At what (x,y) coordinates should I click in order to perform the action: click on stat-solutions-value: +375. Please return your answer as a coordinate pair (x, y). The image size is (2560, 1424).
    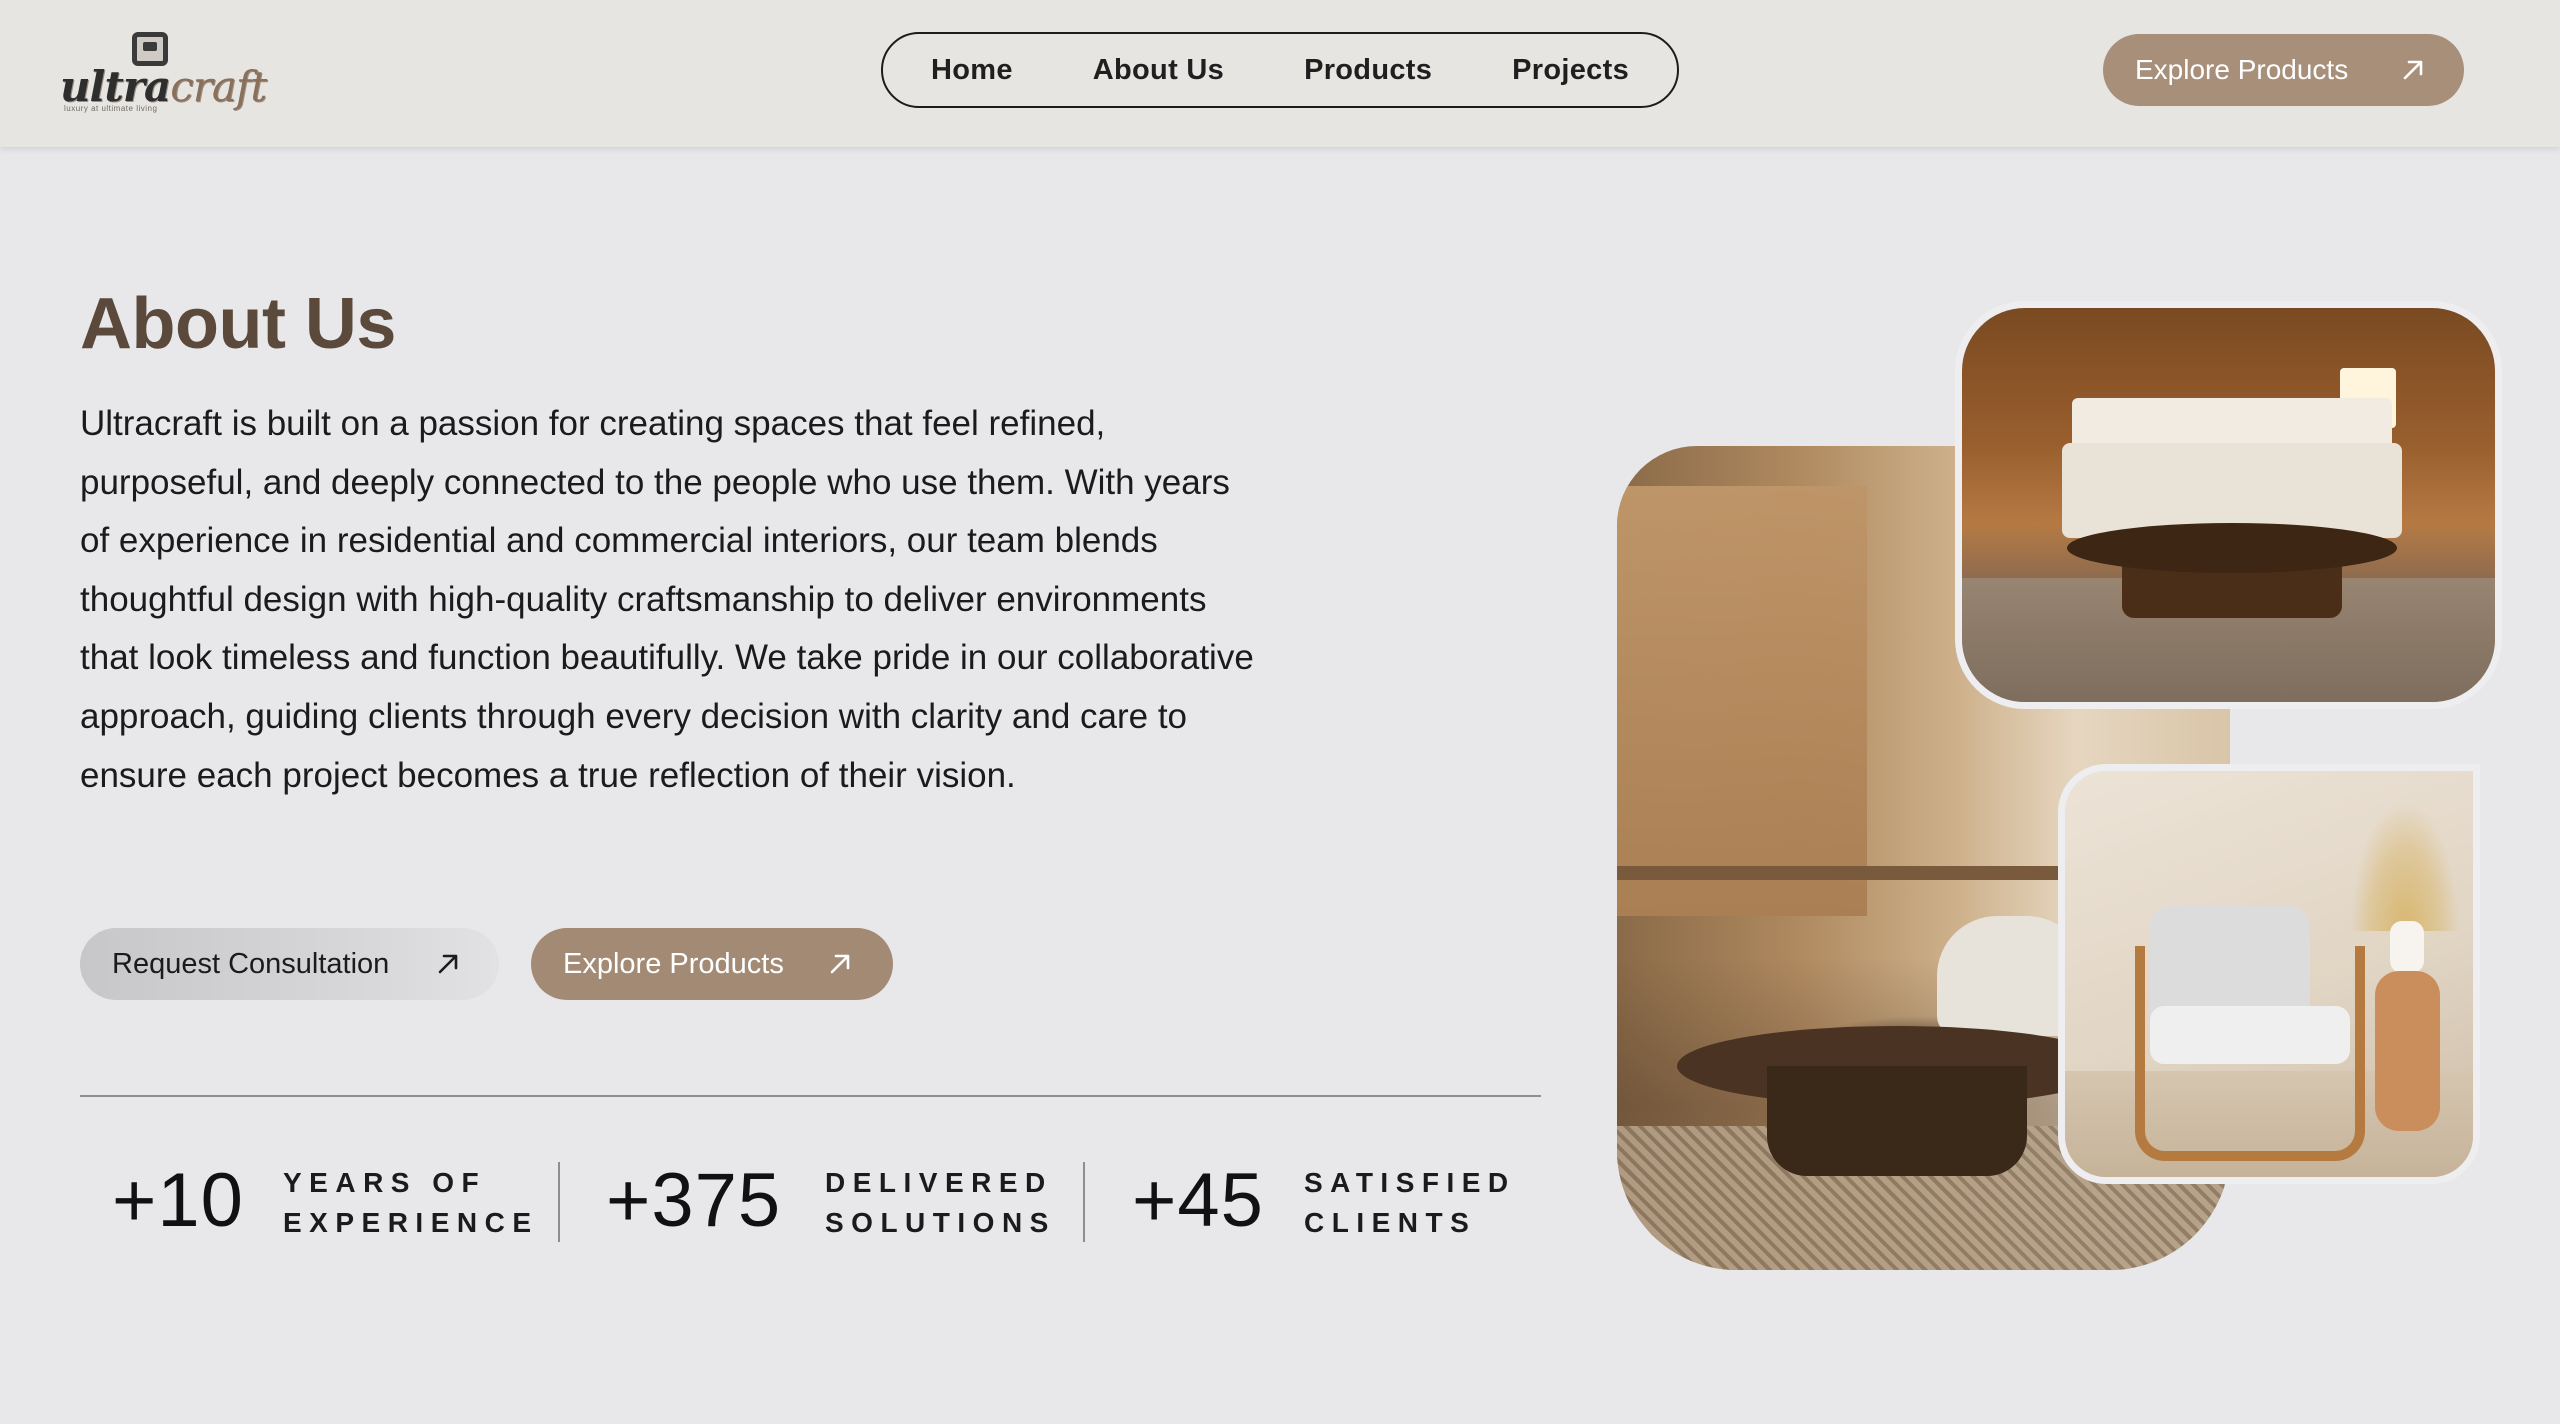
    Looking at the image, I should click on (694, 1200).